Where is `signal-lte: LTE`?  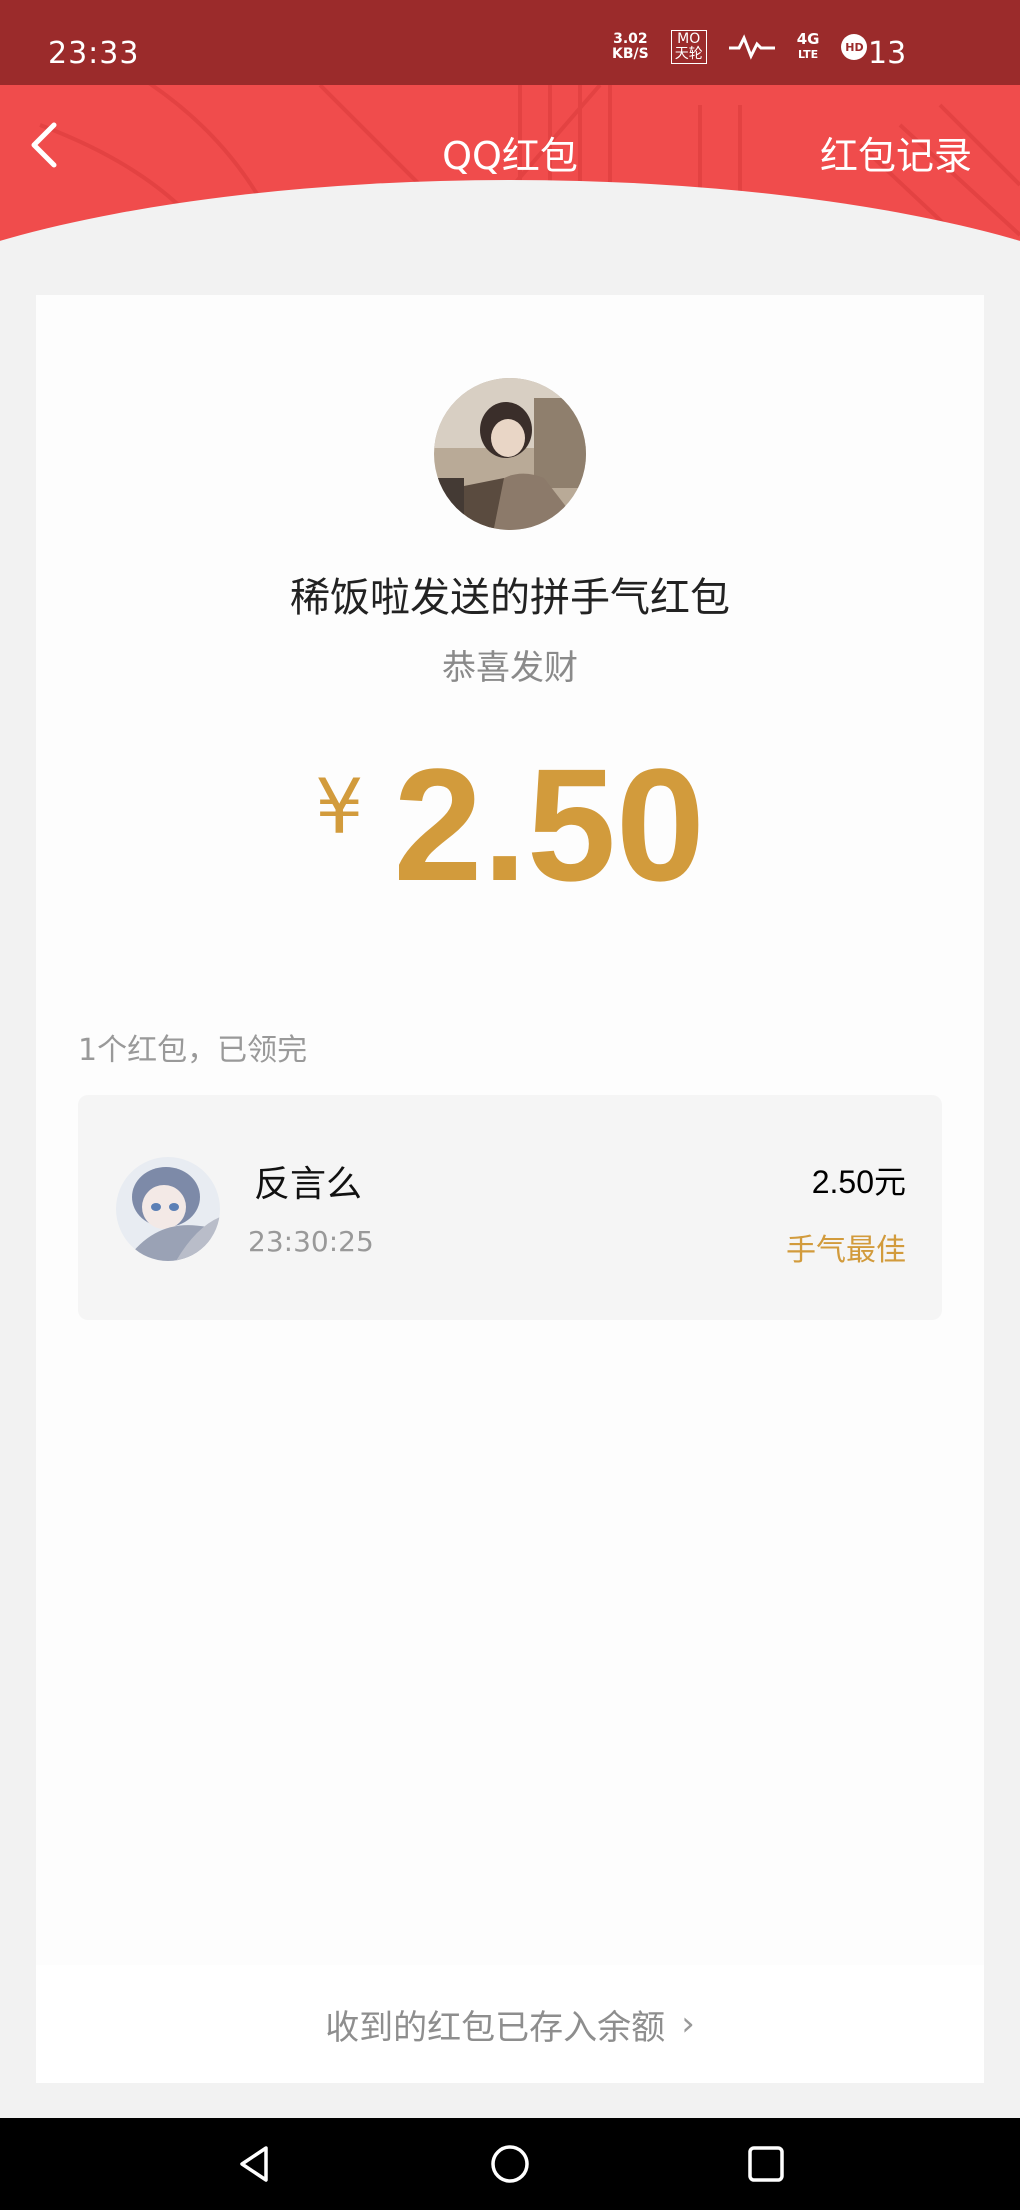 signal-lte: LTE is located at coordinates (808, 54).